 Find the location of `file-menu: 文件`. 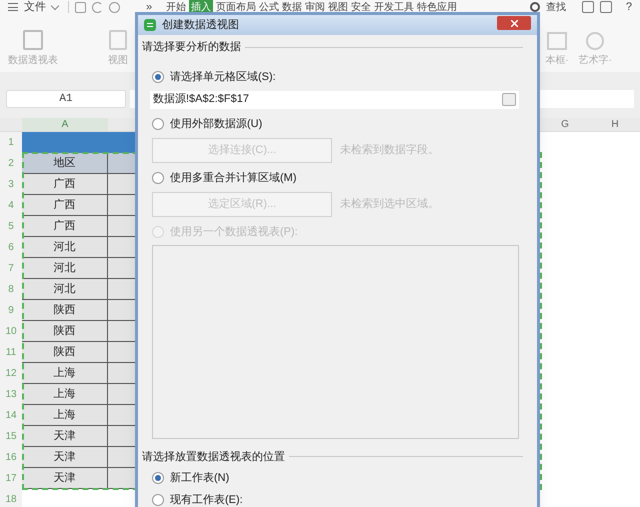

file-menu: 文件 is located at coordinates (35, 8).